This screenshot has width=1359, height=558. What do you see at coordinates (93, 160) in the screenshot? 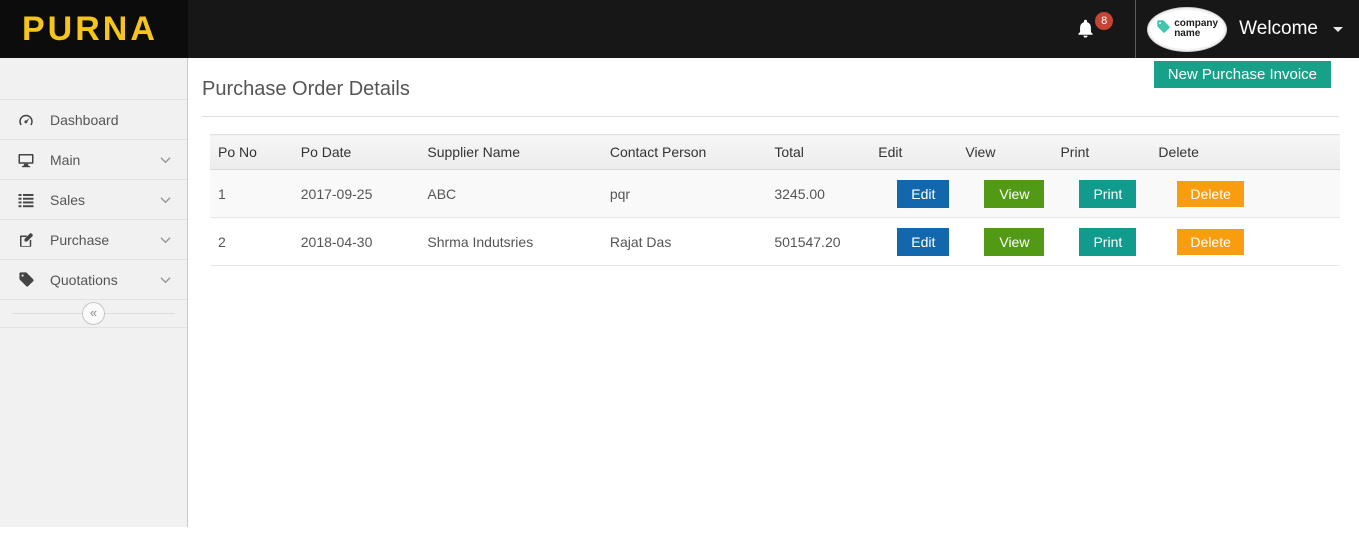
I see `sidebar-item-main: Main` at bounding box center [93, 160].